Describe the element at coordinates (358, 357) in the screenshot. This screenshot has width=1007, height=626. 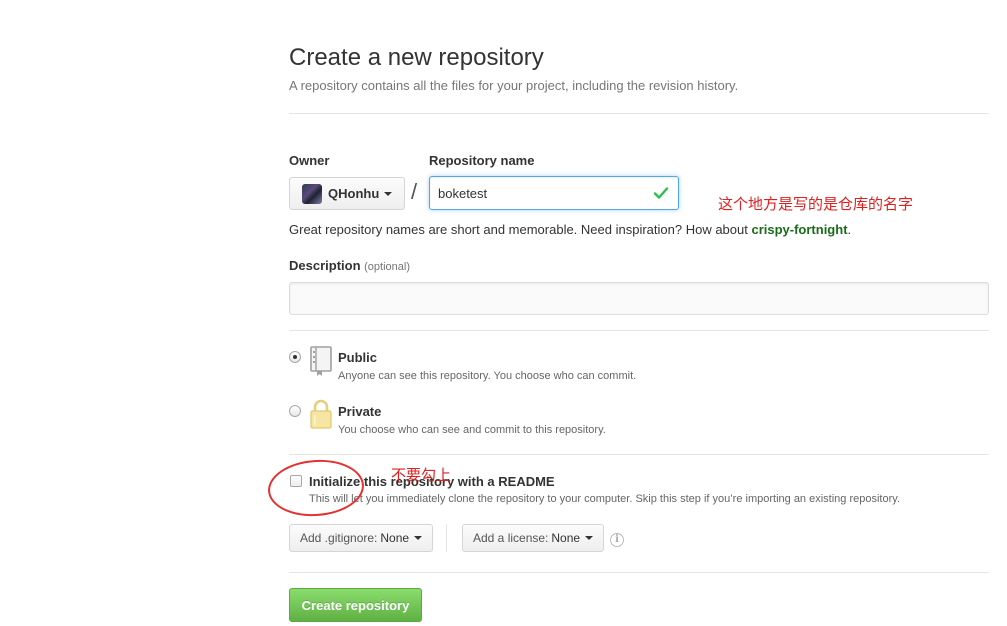
I see `public-option-title: Public` at that location.